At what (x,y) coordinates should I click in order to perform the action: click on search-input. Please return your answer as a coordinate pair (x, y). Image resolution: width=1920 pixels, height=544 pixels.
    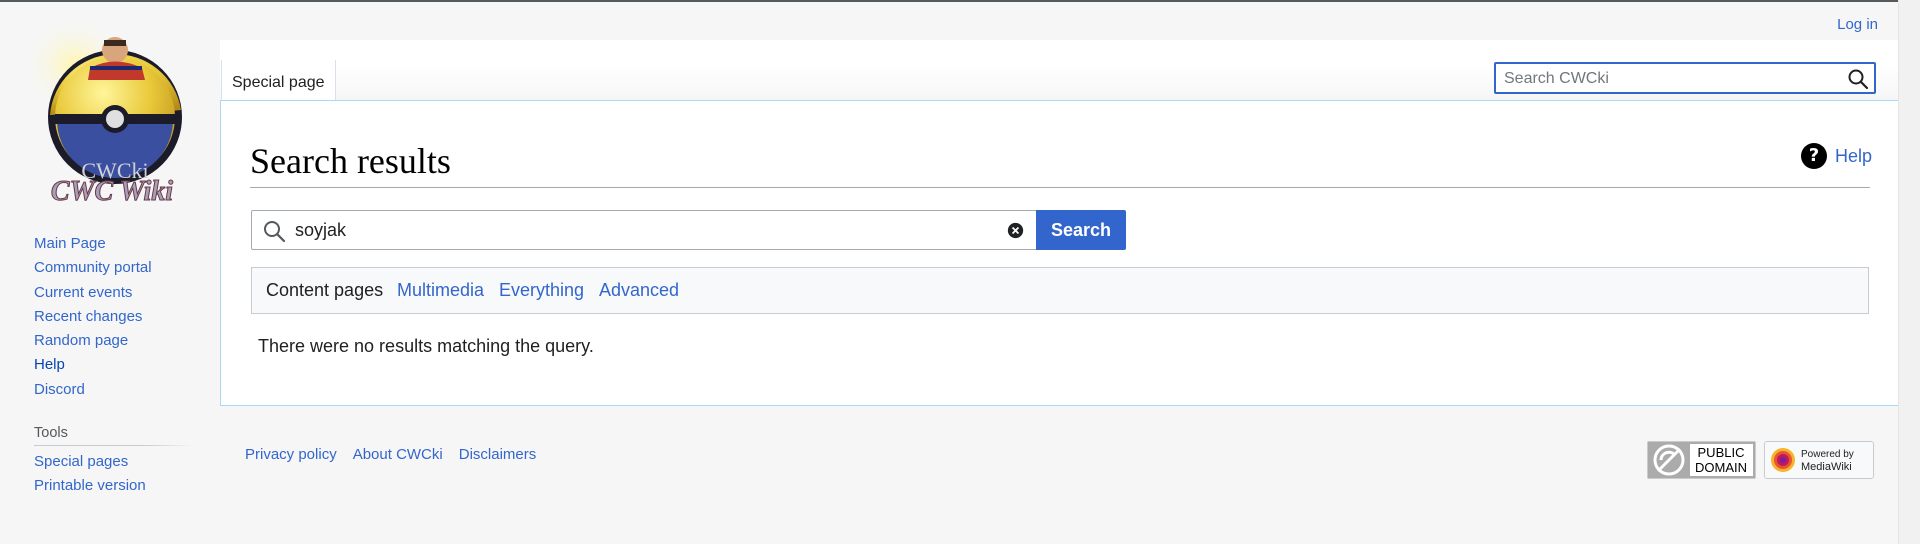
    Looking at the image, I should click on (645, 230).